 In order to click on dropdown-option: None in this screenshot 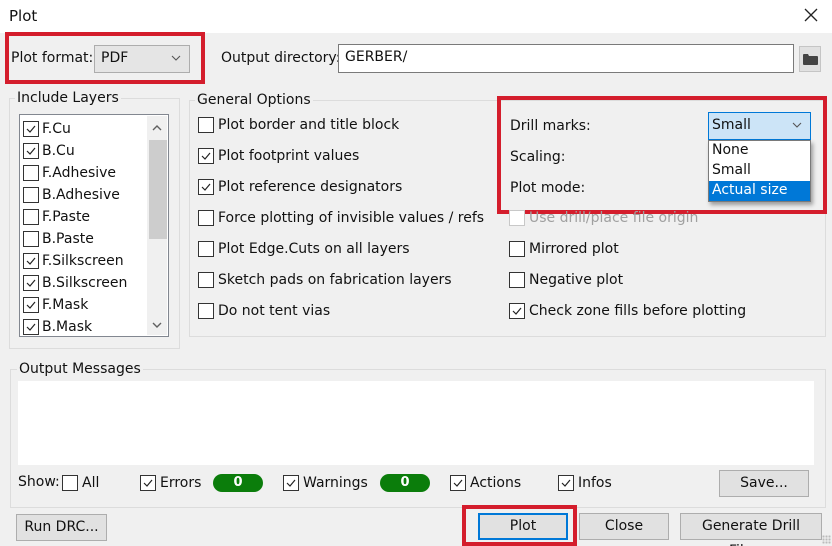, I will do `click(759, 151)`.